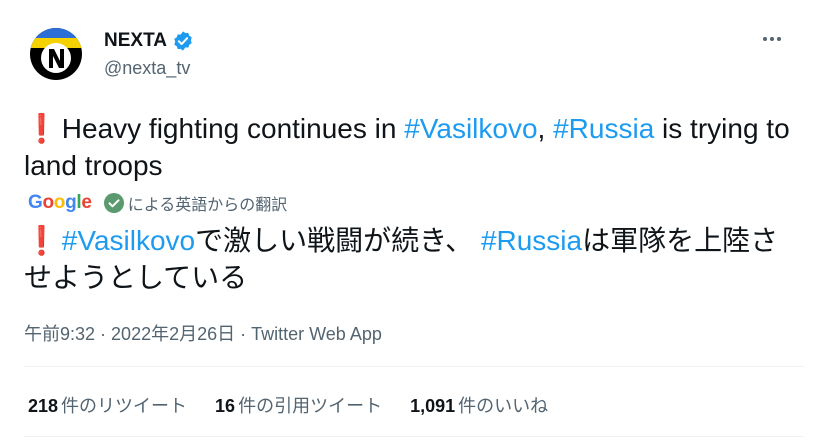 The height and width of the screenshot is (445, 828). Describe the element at coordinates (183, 41) in the screenshot. I see `verified-badge-icon` at that location.